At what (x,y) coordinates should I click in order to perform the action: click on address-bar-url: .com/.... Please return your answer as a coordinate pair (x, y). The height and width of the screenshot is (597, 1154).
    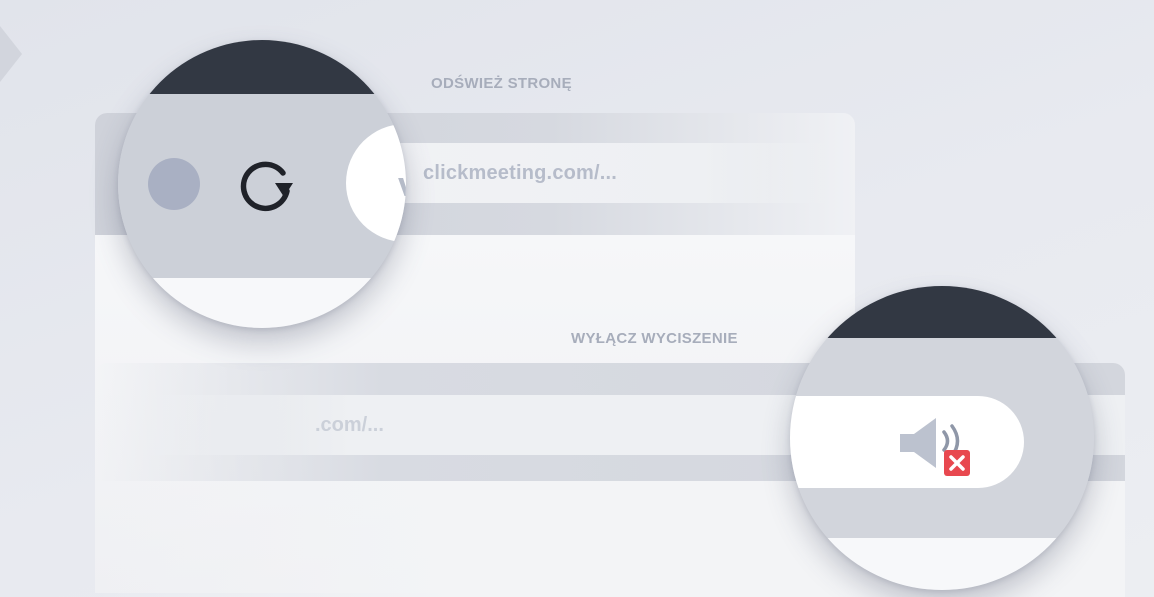
    Looking at the image, I should click on (349, 425).